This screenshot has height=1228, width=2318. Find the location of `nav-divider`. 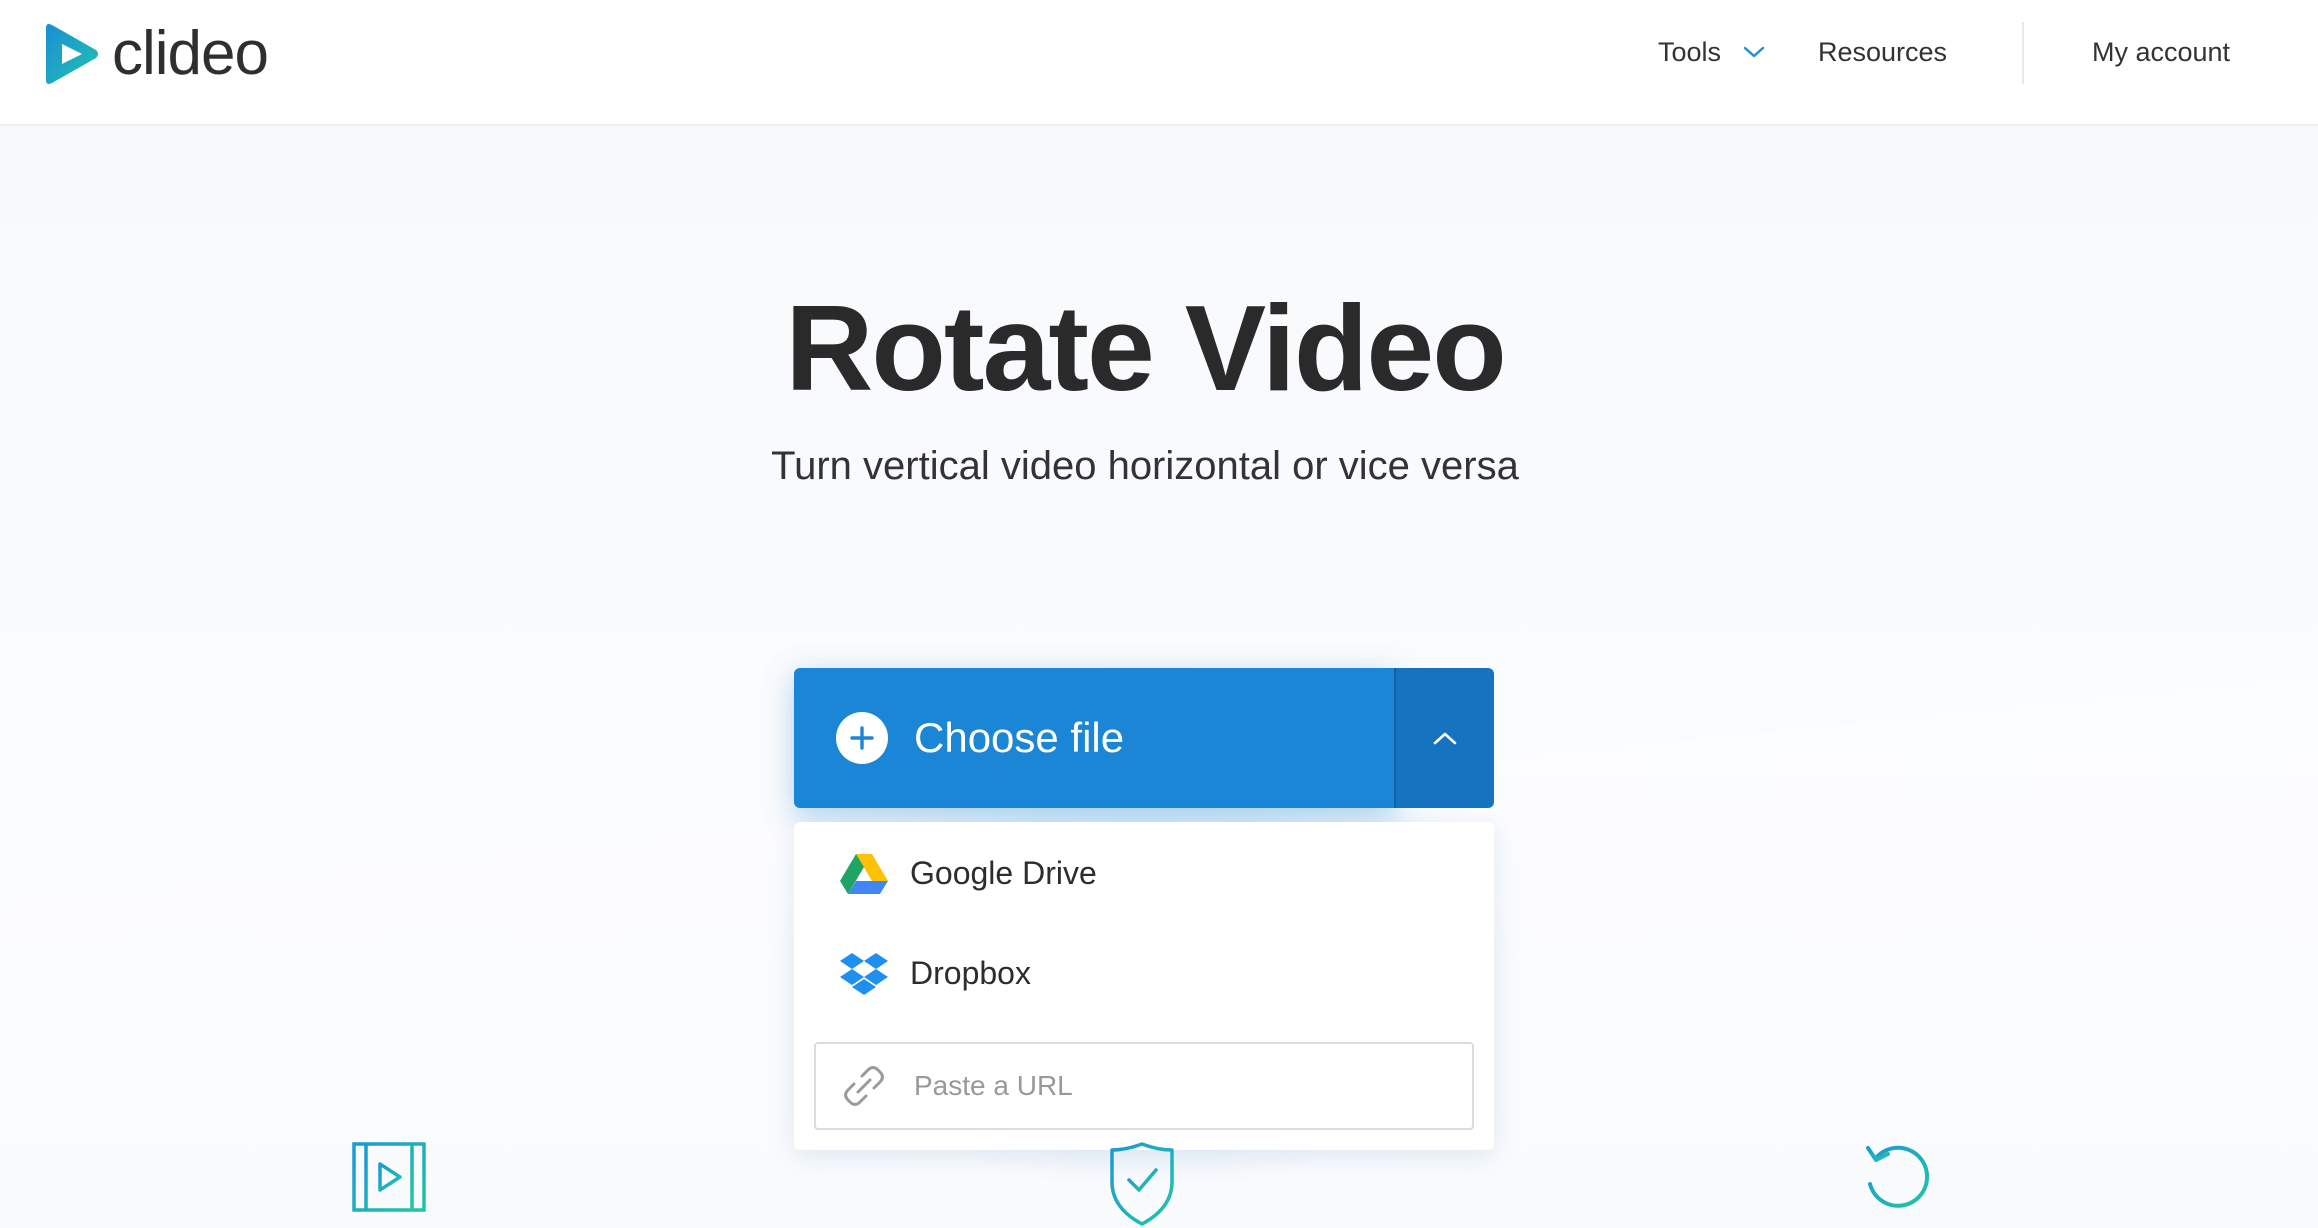

nav-divider is located at coordinates (2023, 53).